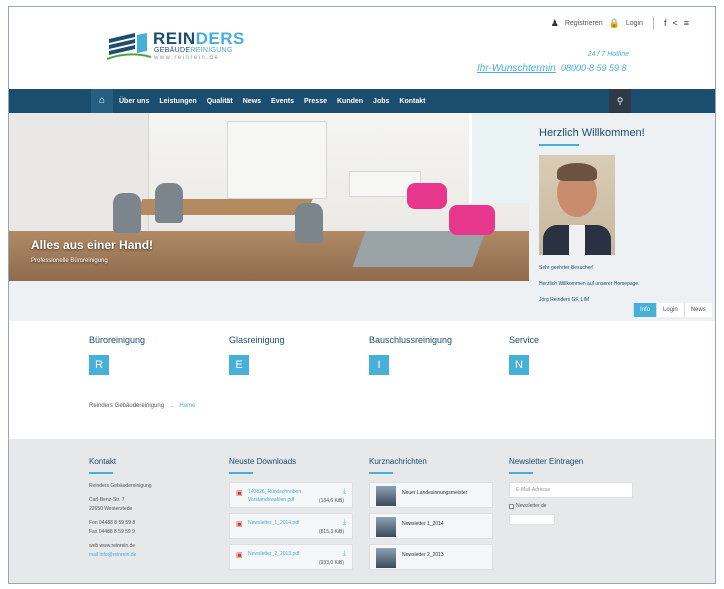  What do you see at coordinates (282, 101) in the screenshot?
I see `nav-item-events: Events` at bounding box center [282, 101].